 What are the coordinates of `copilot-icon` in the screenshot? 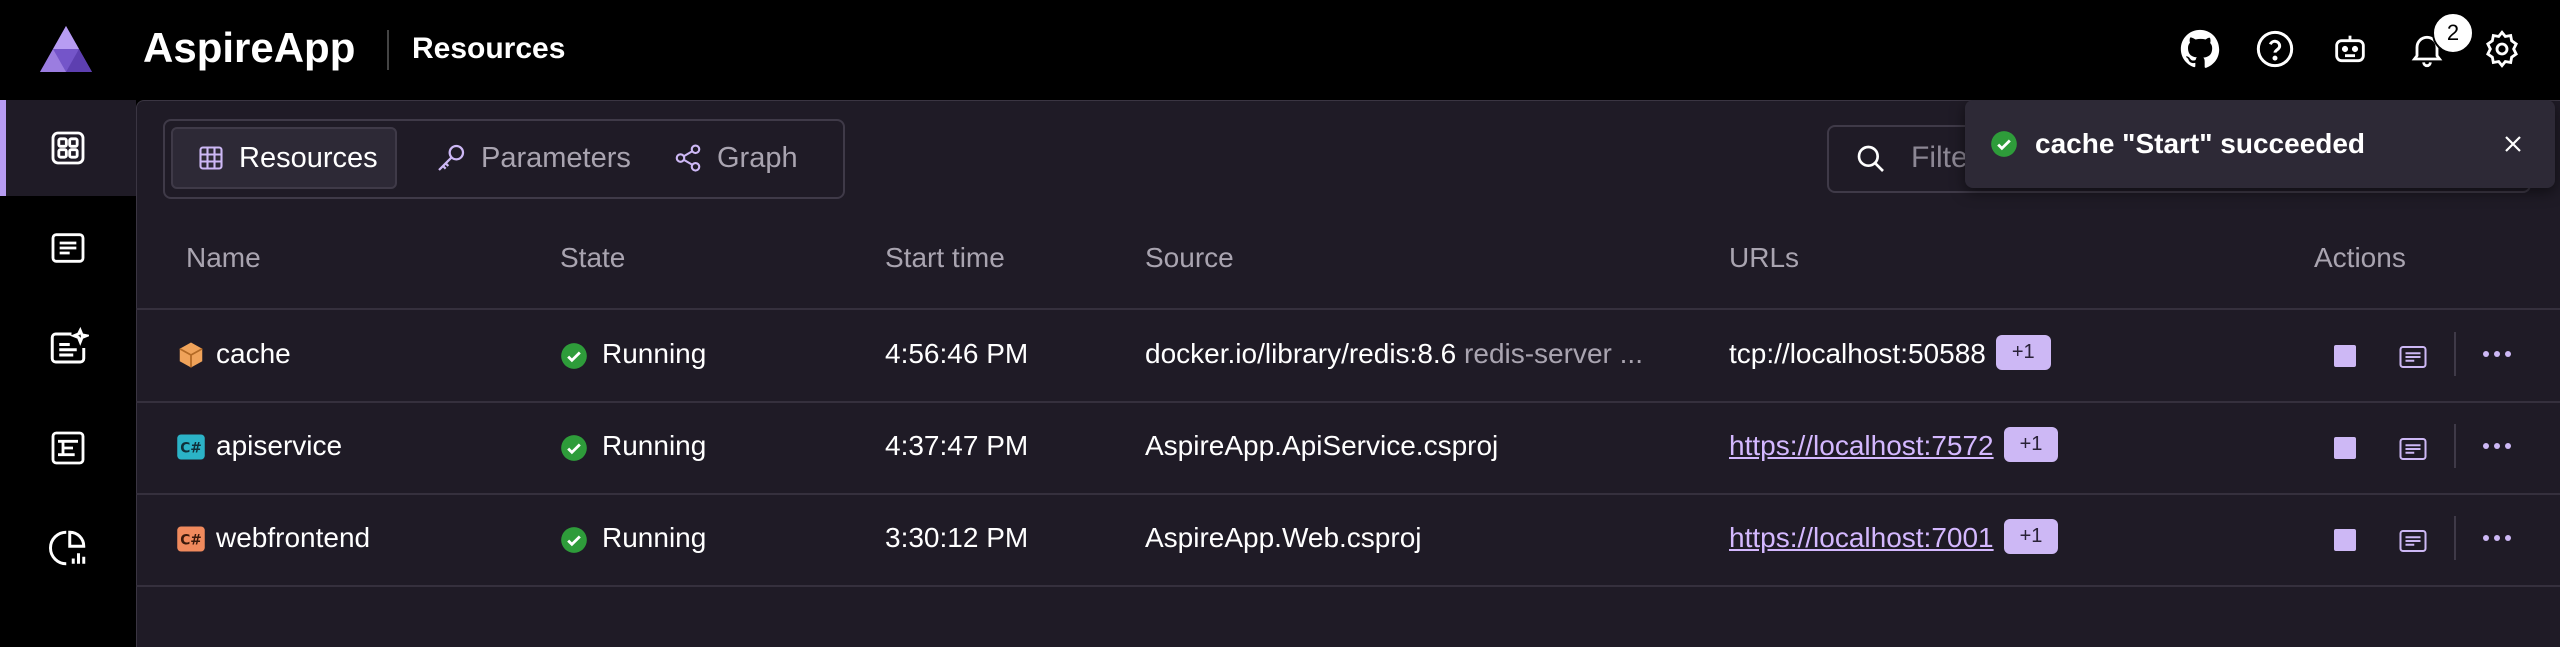 It's located at (2350, 49).